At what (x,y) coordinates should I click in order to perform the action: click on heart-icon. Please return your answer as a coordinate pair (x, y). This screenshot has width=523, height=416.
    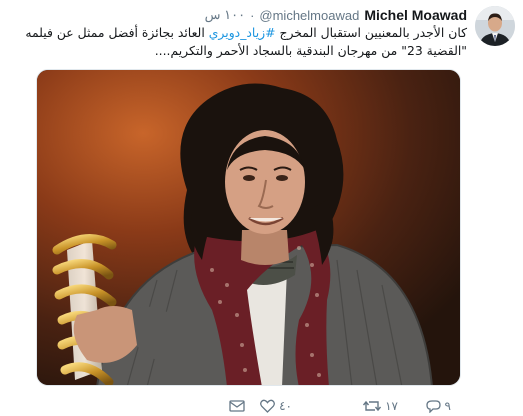
    Looking at the image, I should click on (268, 406).